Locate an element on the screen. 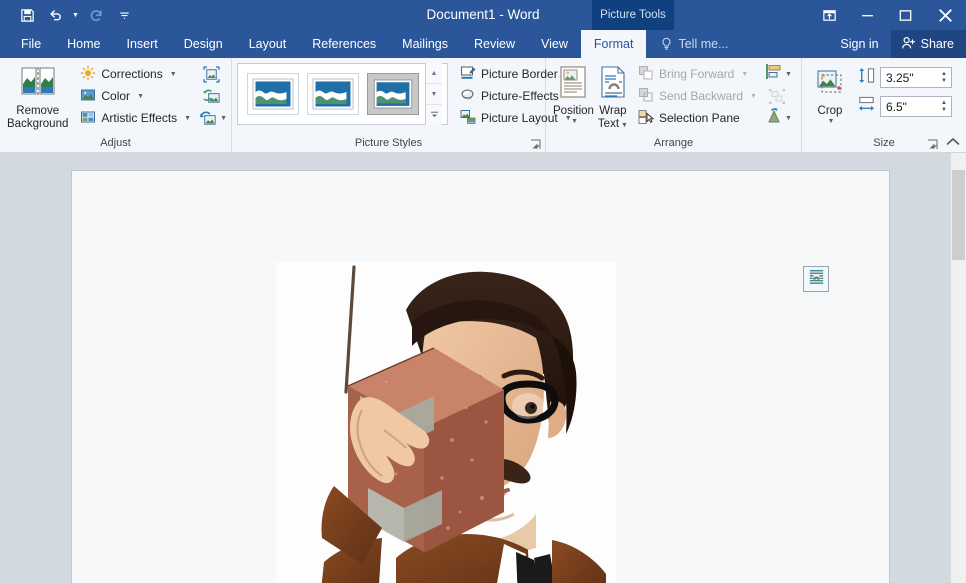 This screenshot has width=966, height=583. undo-dropdown-caret-icon: ▼ is located at coordinates (75, 15).